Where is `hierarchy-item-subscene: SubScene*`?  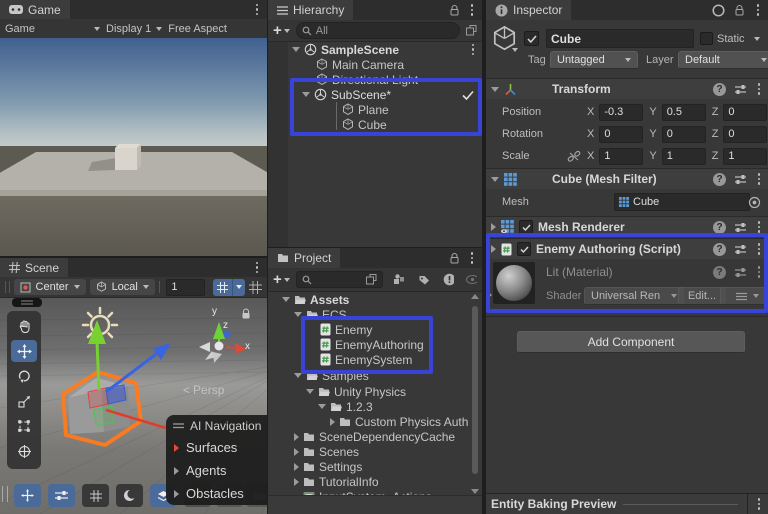
hierarchy-item-subscene: SubScene* is located at coordinates (375, 94).